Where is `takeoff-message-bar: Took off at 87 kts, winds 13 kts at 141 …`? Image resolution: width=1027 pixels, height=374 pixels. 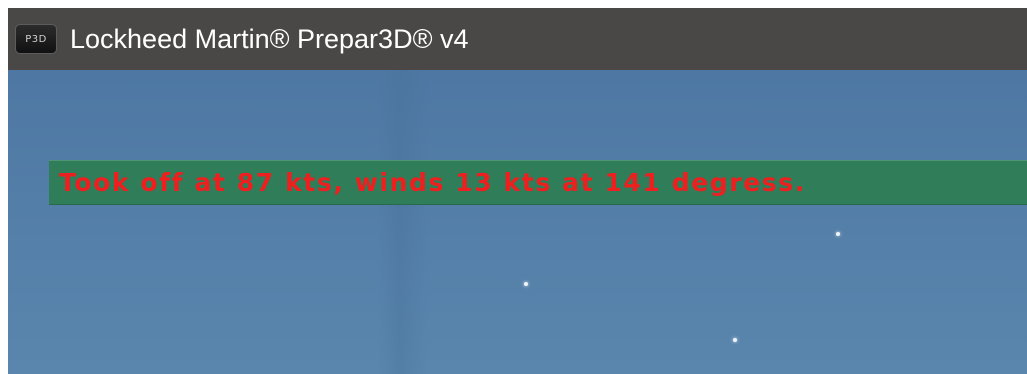
takeoff-message-bar: Took off at 87 kts, winds 13 kts at 141 … is located at coordinates (538, 182).